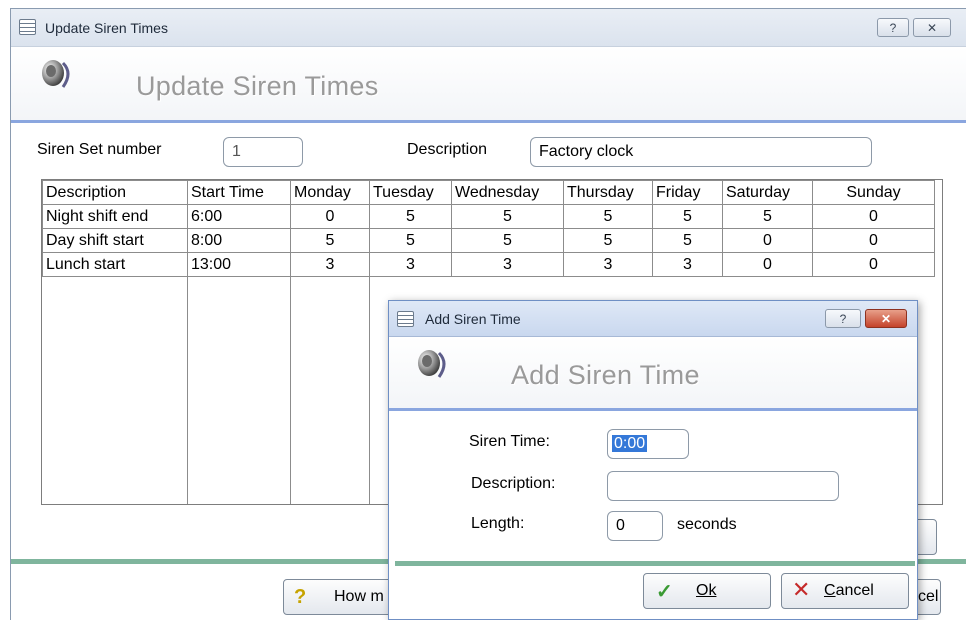  I want to click on siren-time-label: Siren Time:, so click(509, 441).